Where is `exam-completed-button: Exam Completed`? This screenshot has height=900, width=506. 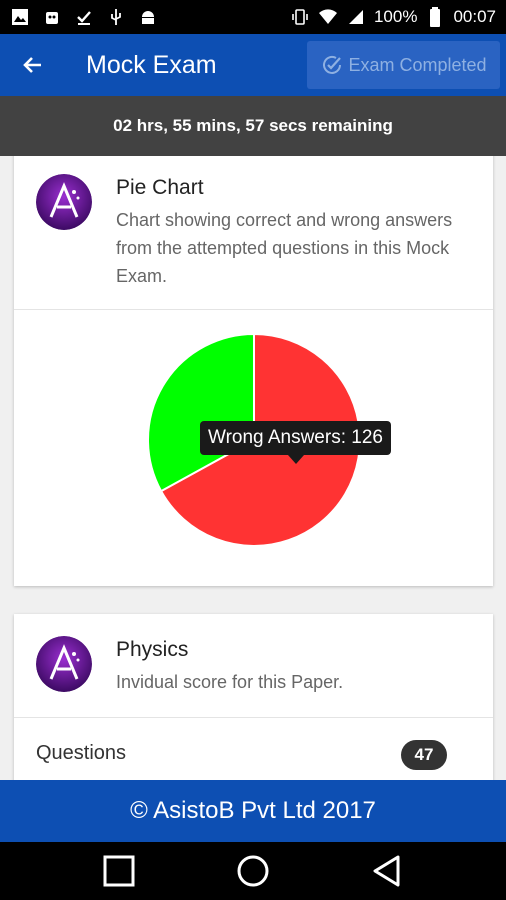
exam-completed-button: Exam Completed is located at coordinates (403, 65).